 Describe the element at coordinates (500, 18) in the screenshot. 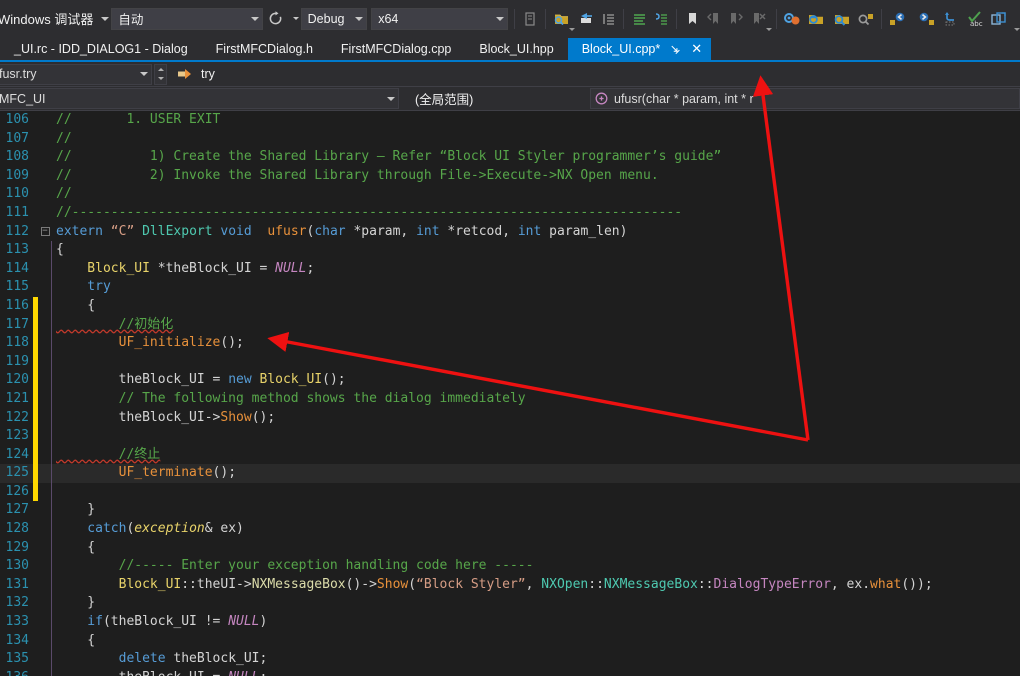

I see `chevron-down-icon` at that location.